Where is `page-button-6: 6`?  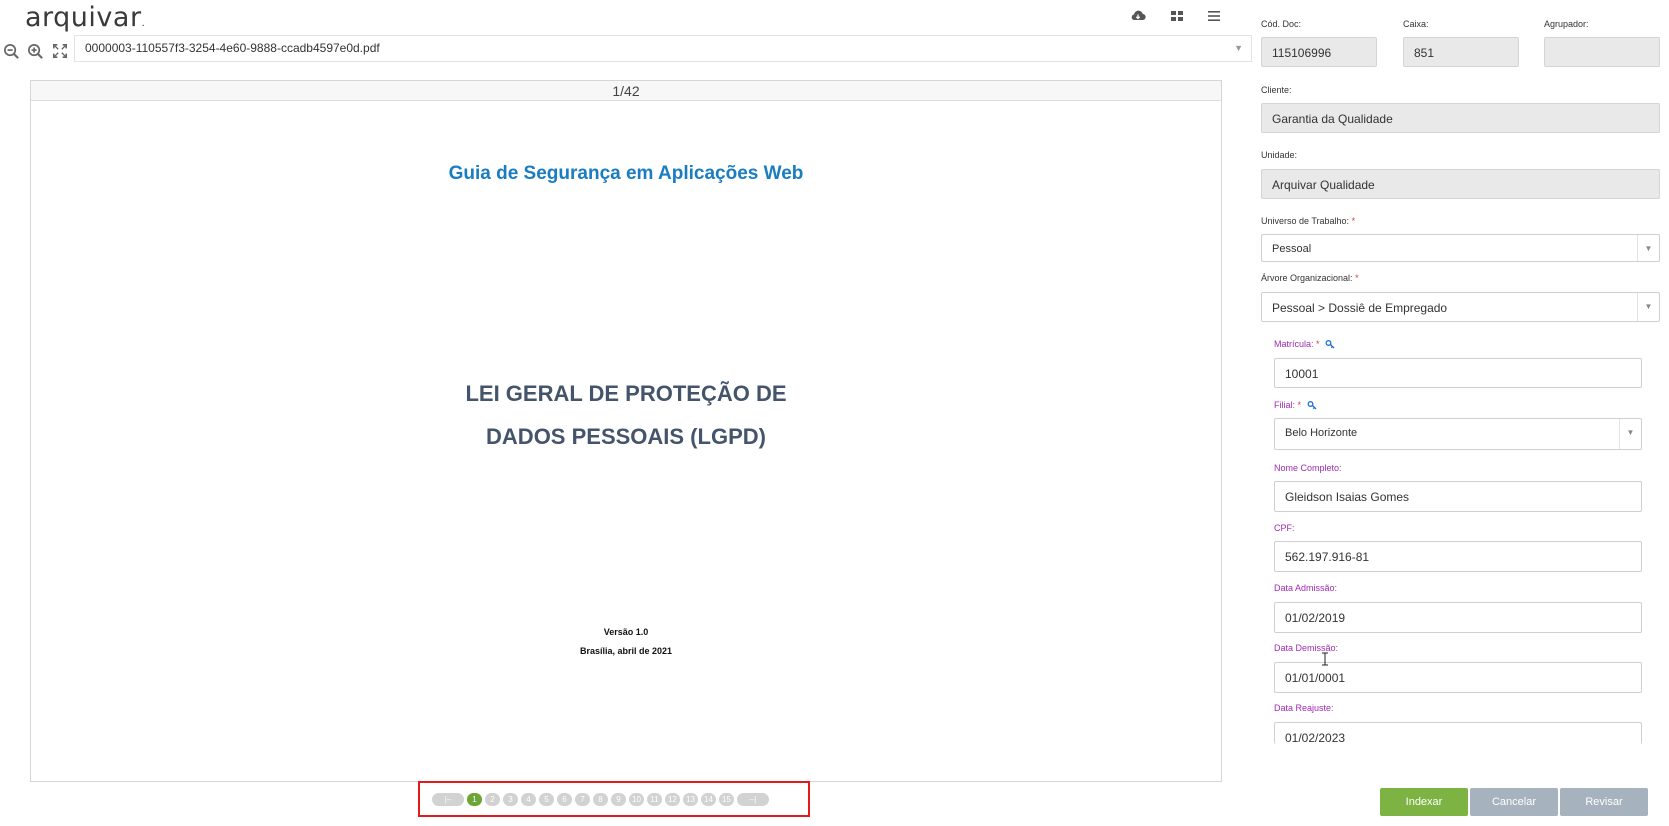
page-button-6: 6 is located at coordinates (564, 799).